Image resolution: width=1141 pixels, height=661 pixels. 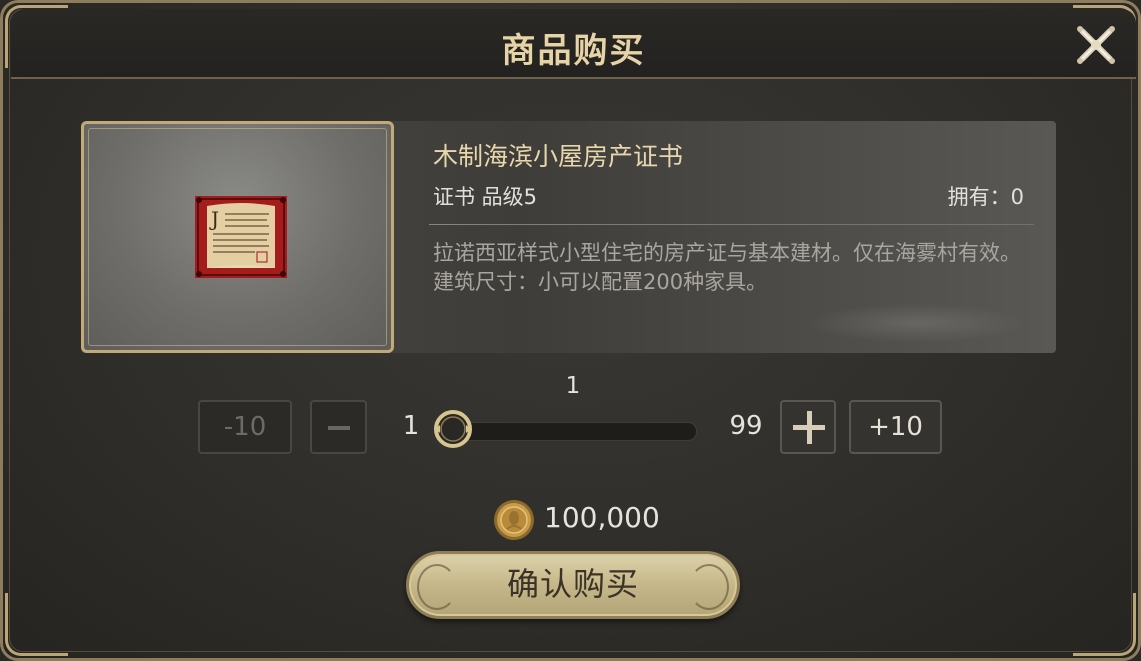 What do you see at coordinates (573, 386) in the screenshot?
I see `current-quantity: 1` at bounding box center [573, 386].